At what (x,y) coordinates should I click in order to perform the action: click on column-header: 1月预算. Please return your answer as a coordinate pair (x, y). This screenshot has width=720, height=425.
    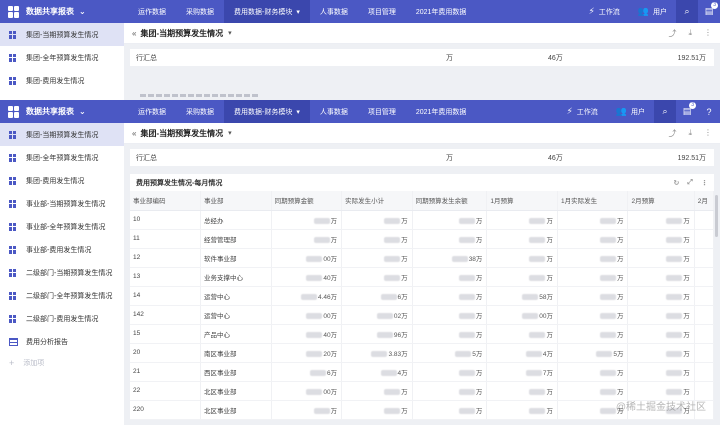
    Looking at the image, I should click on (522, 201).